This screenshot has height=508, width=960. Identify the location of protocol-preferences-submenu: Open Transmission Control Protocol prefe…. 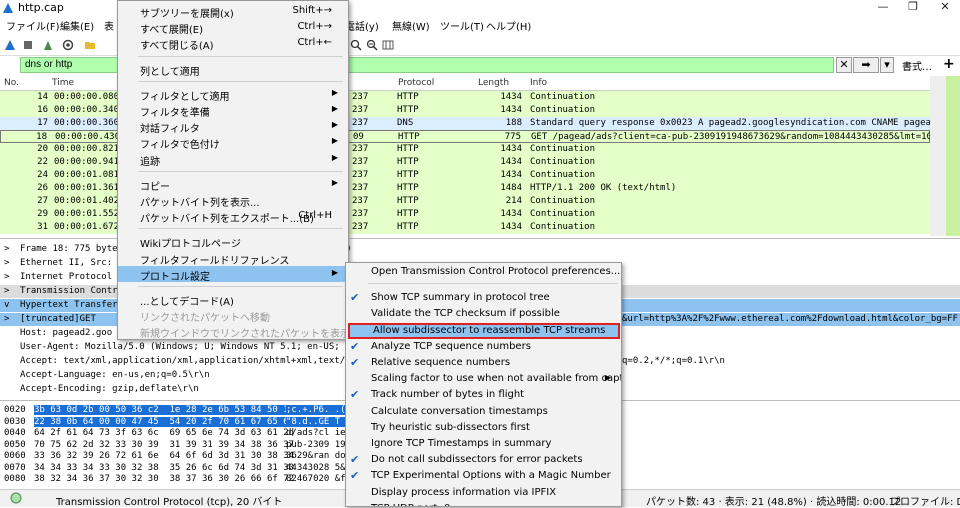
(483, 384).